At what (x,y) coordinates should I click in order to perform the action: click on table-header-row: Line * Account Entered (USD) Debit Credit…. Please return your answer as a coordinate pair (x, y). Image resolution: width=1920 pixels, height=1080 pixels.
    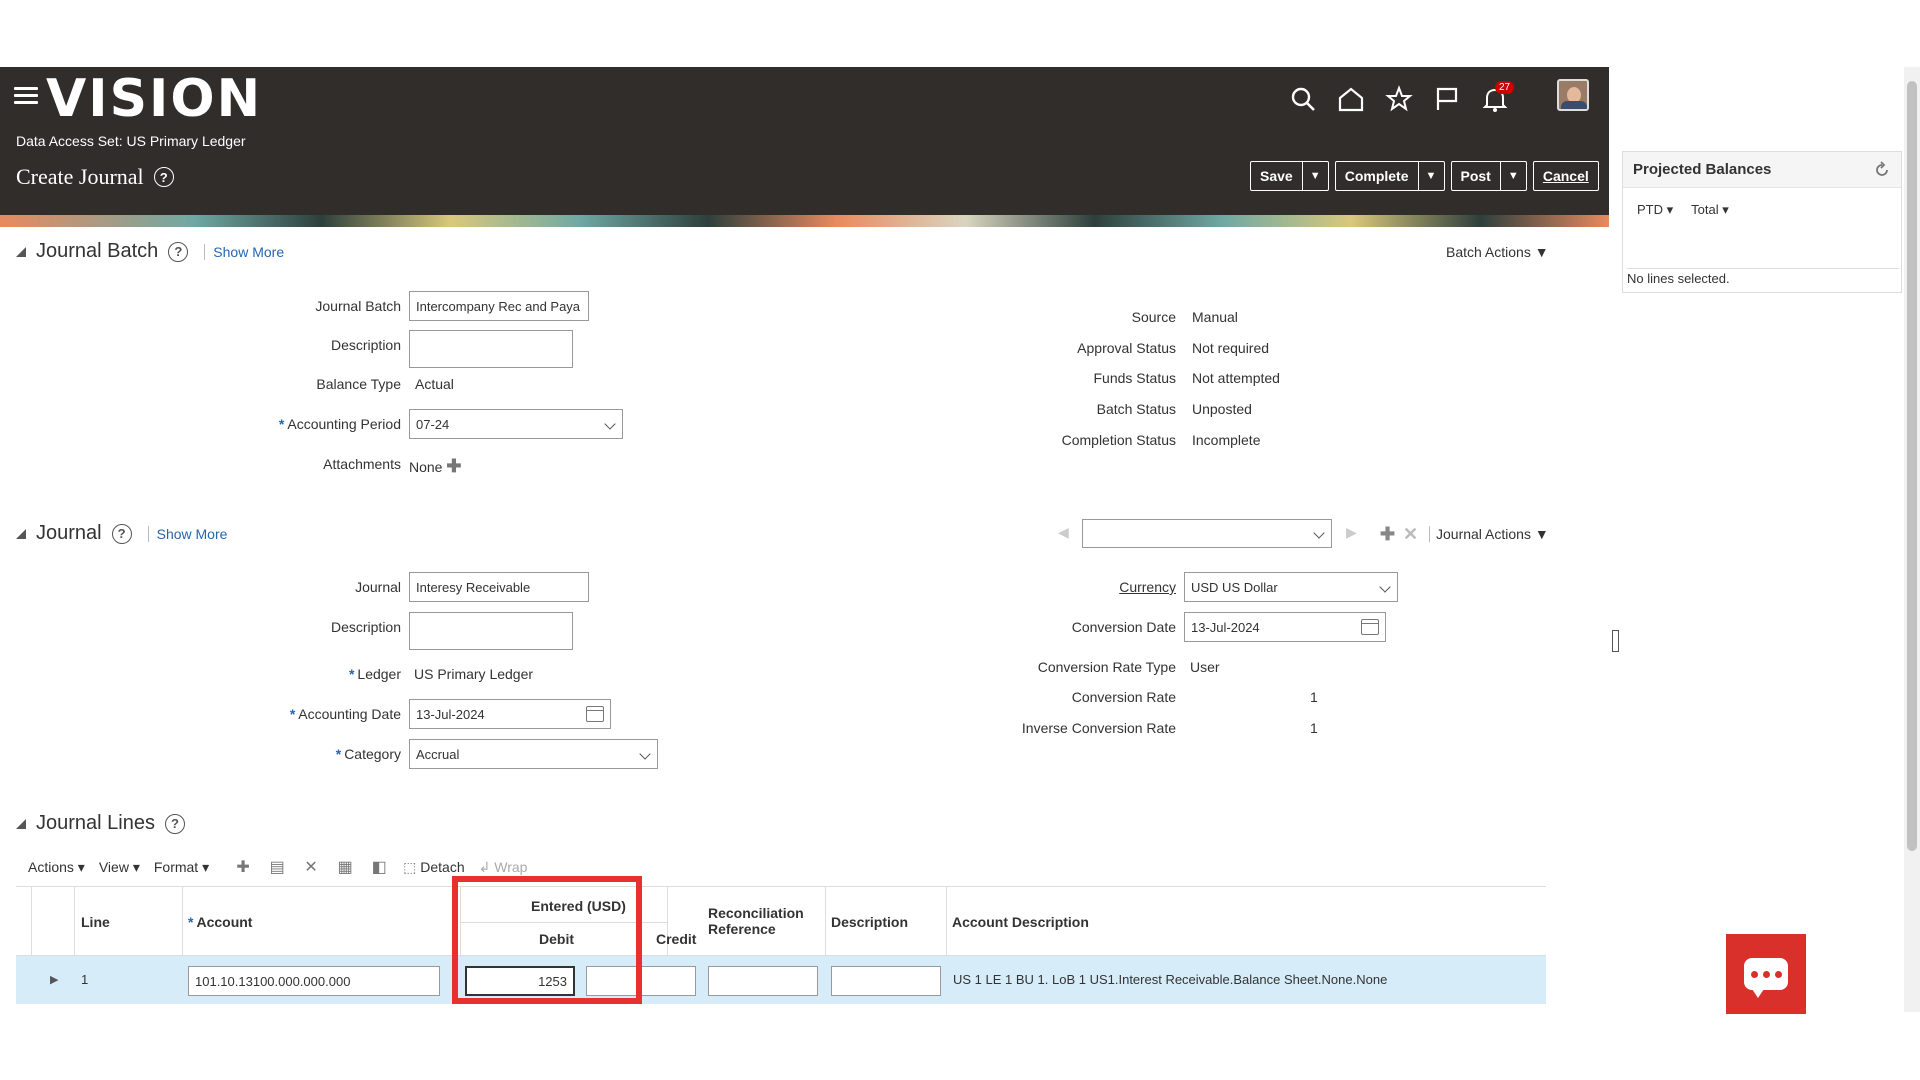
    Looking at the image, I should click on (781, 921).